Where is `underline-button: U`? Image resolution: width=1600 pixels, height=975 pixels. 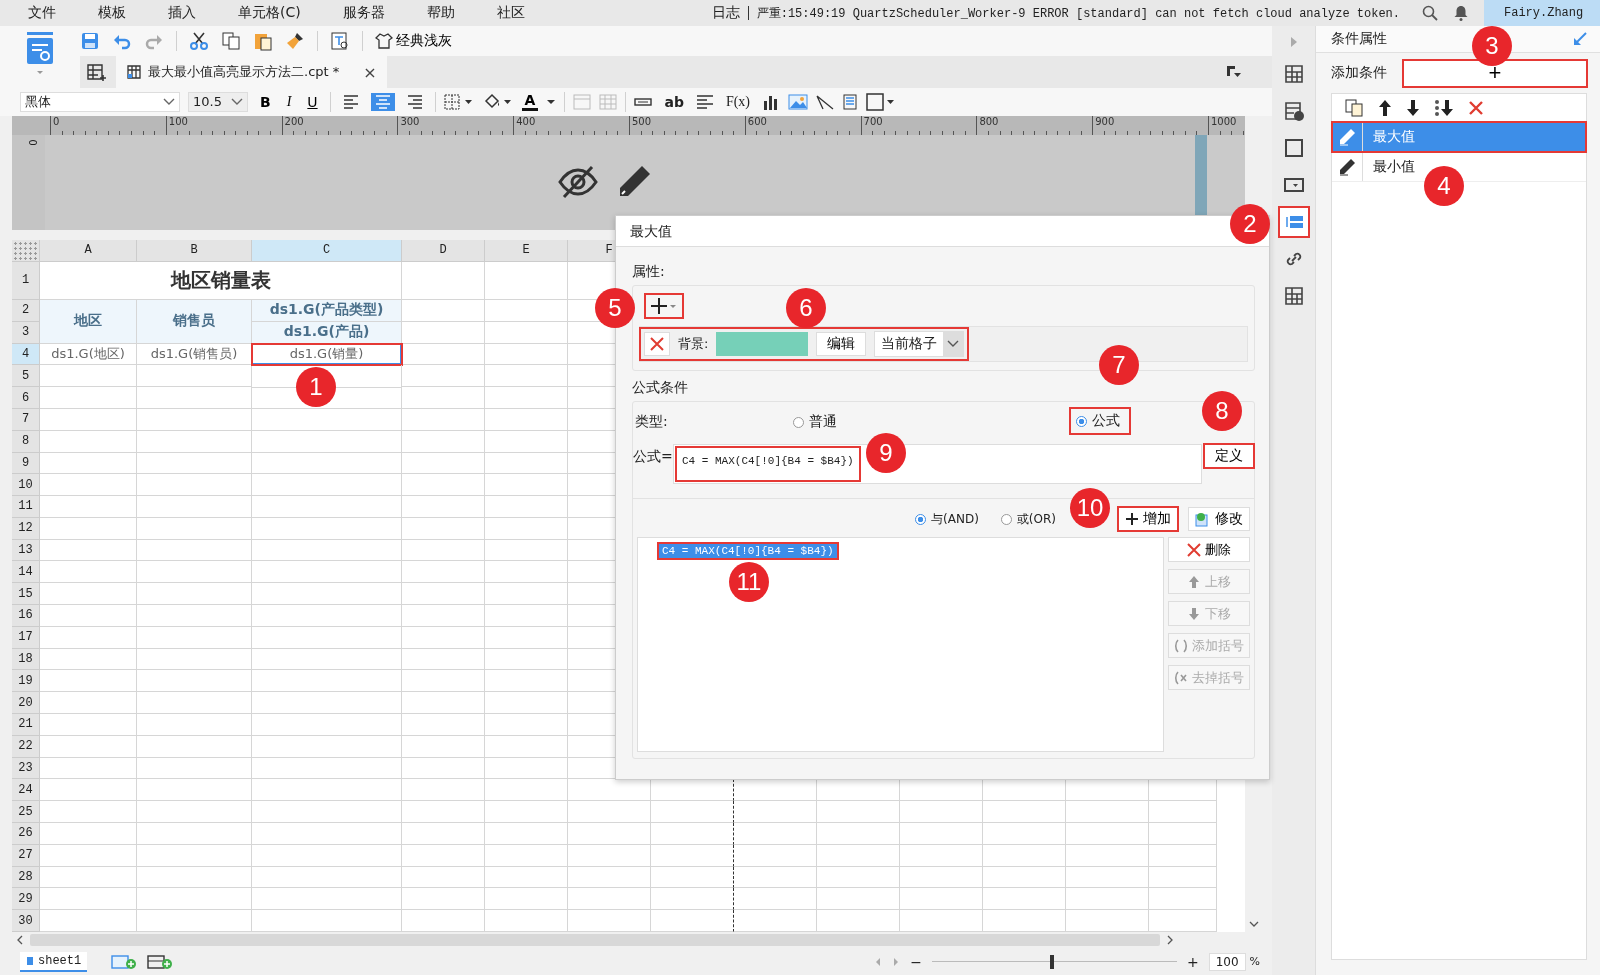
underline-button: U is located at coordinates (312, 102).